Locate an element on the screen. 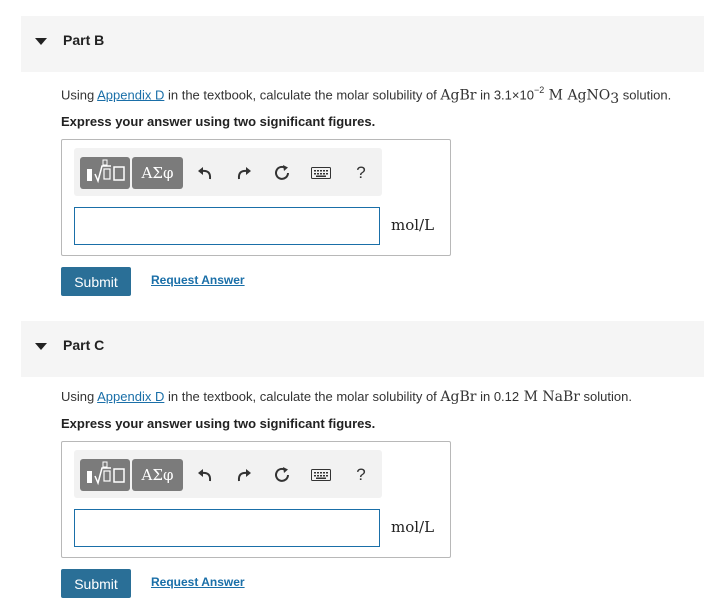 The width and height of the screenshot is (704, 608). part-title: Part B is located at coordinates (84, 40).